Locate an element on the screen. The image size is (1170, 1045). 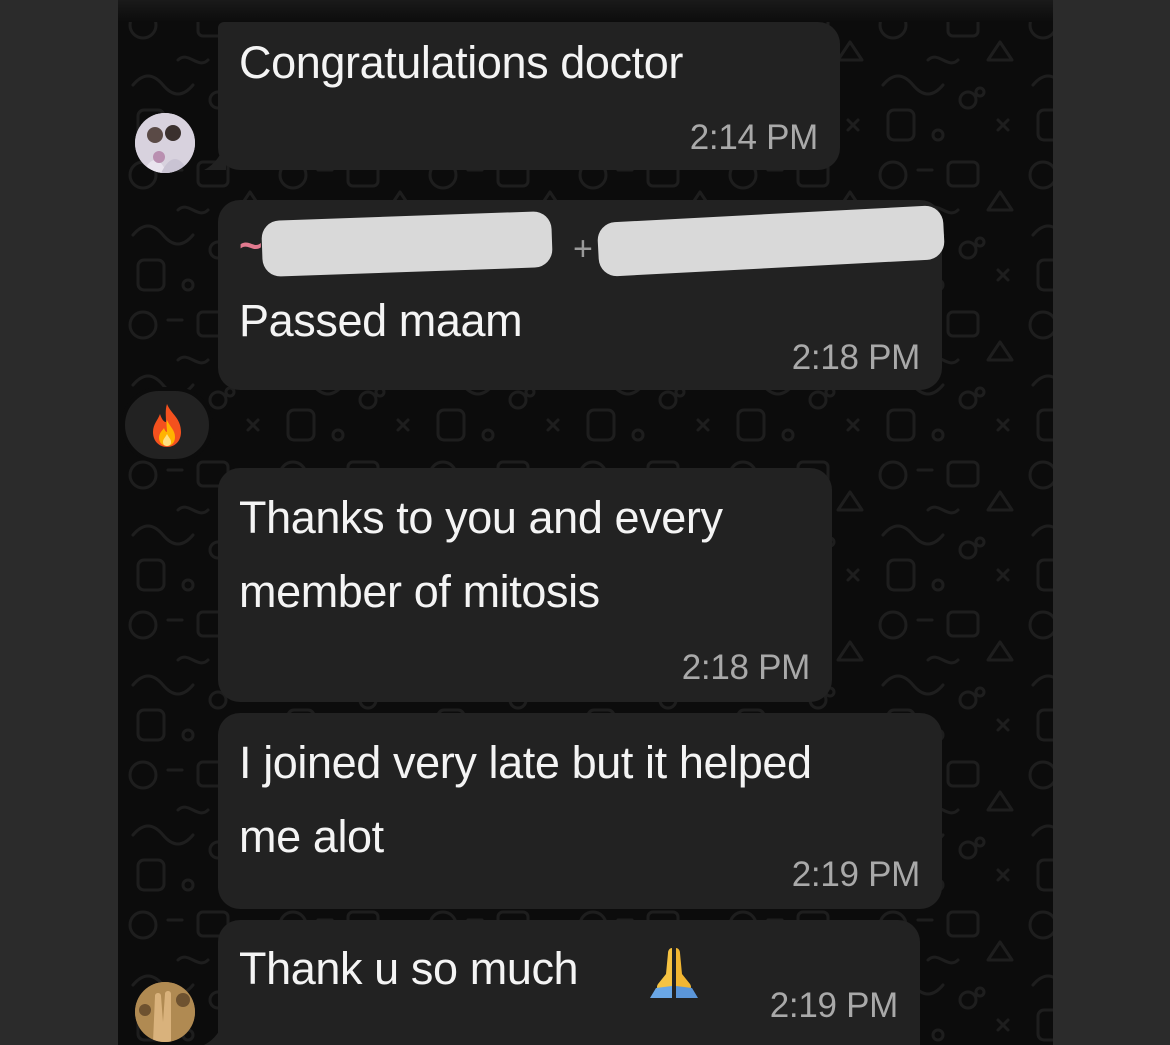
sender-phone-prefix: + is located at coordinates (583, 249).